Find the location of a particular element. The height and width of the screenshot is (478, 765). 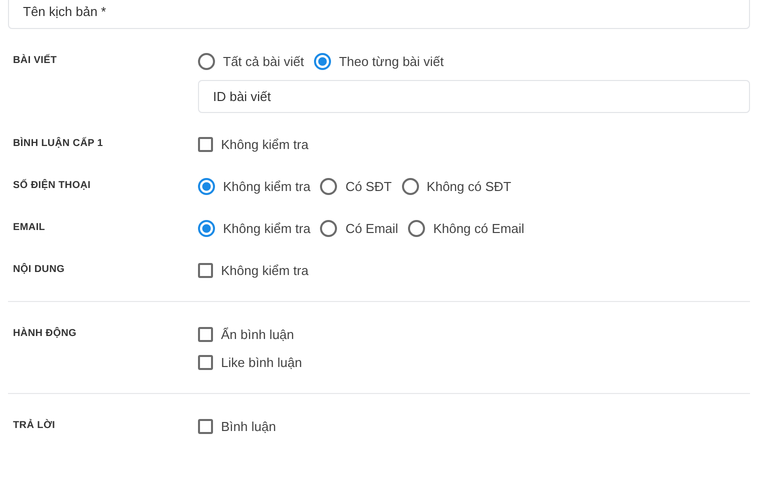

checkbox-option: Like bình luận is located at coordinates (474, 362).